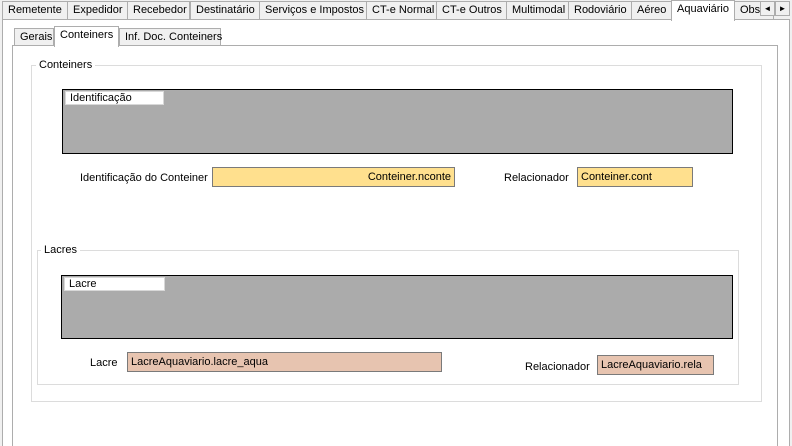 This screenshot has height=446, width=792. What do you see at coordinates (537, 10) in the screenshot?
I see `tab-multimodal: Multimodal` at bounding box center [537, 10].